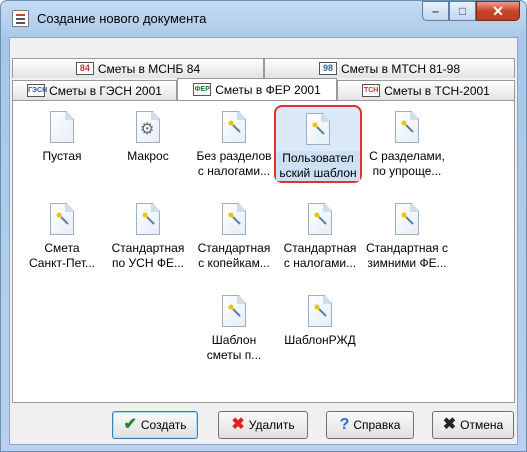 The image size is (527, 452). What do you see at coordinates (238, 424) in the screenshot?
I see `delete-x-icon: ✖` at bounding box center [238, 424].